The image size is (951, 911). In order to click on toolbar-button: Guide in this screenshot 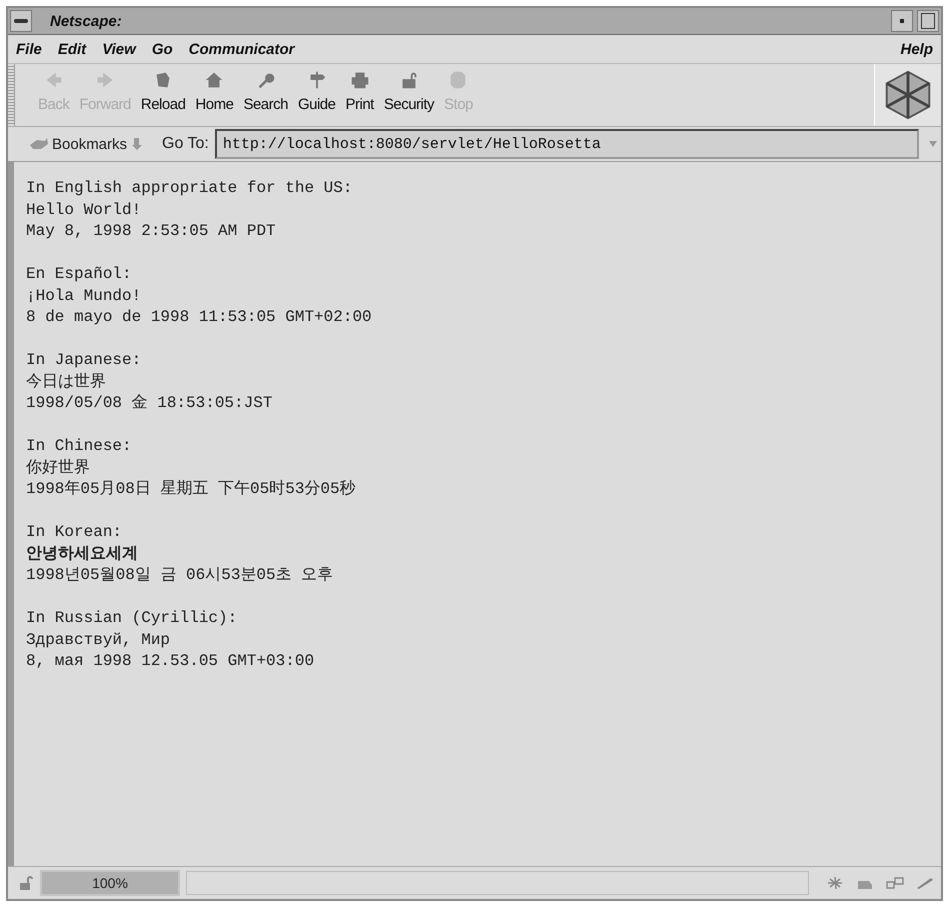, I will do `click(316, 98)`.